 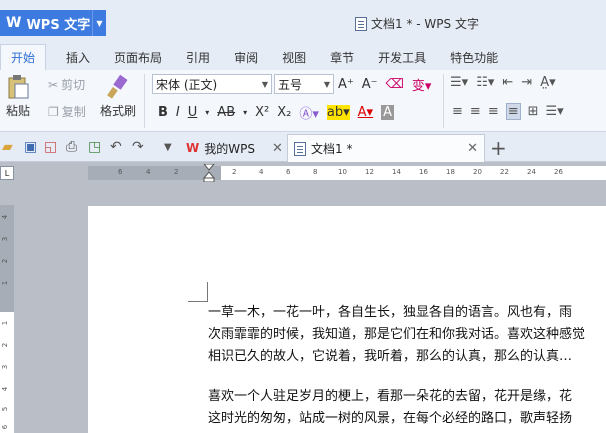 What do you see at coordinates (229, 148) in the screenshot?
I see `mywps-label: 我的WPS` at bounding box center [229, 148].